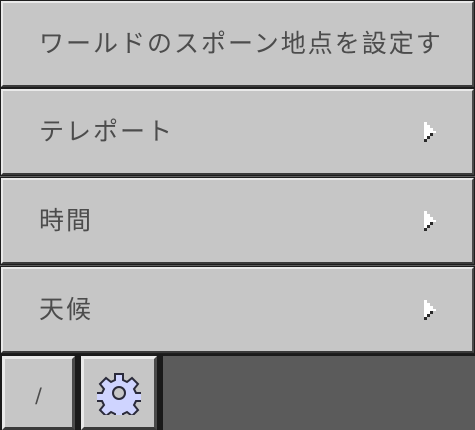 The image size is (475, 430). Describe the element at coordinates (241, 44) in the screenshot. I see `set-world-spawn-label: ワールドのスポーン地点を設定す` at that location.